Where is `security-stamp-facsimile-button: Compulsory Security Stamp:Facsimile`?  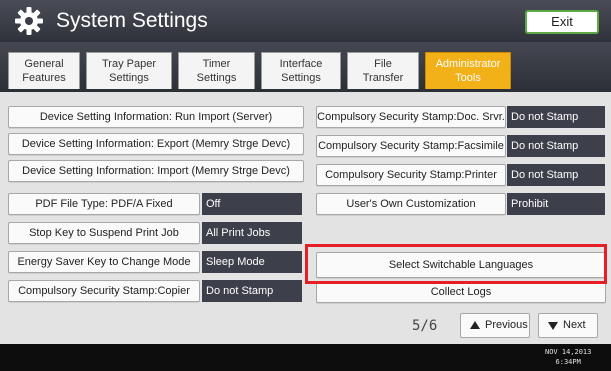
security-stamp-facsimile-button: Compulsory Security Stamp:Facsimile is located at coordinates (411, 146).